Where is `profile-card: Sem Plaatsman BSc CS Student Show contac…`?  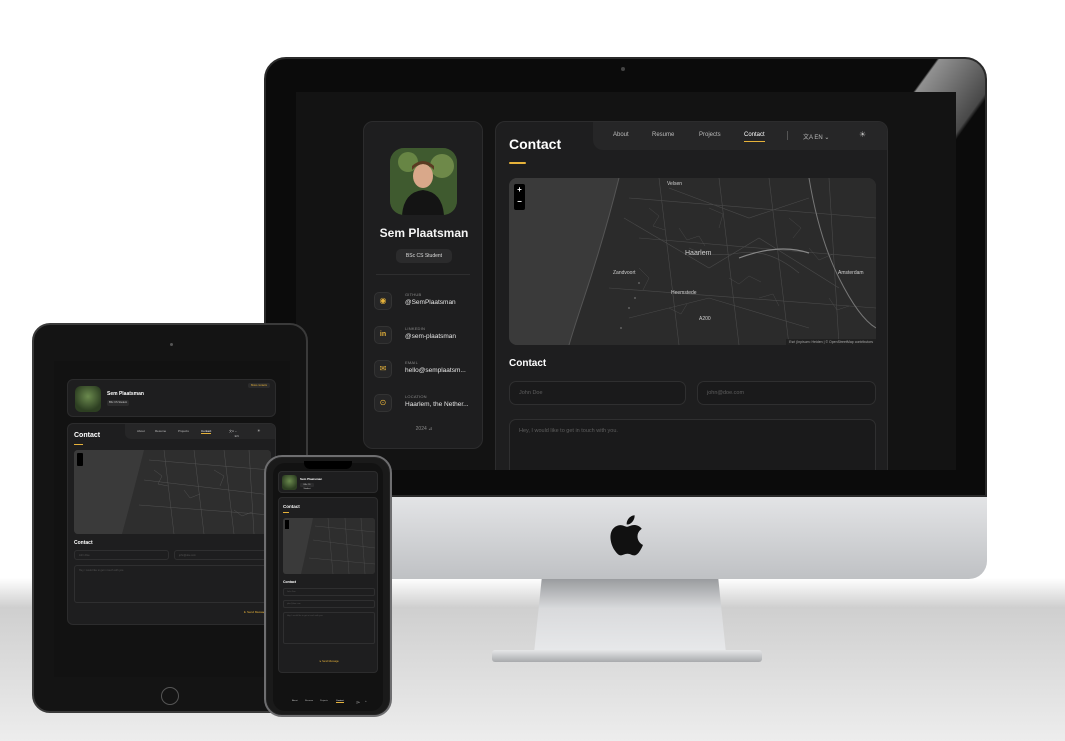
profile-card: Sem Plaatsman BSc CS Student Show contac… is located at coordinates (171, 398).